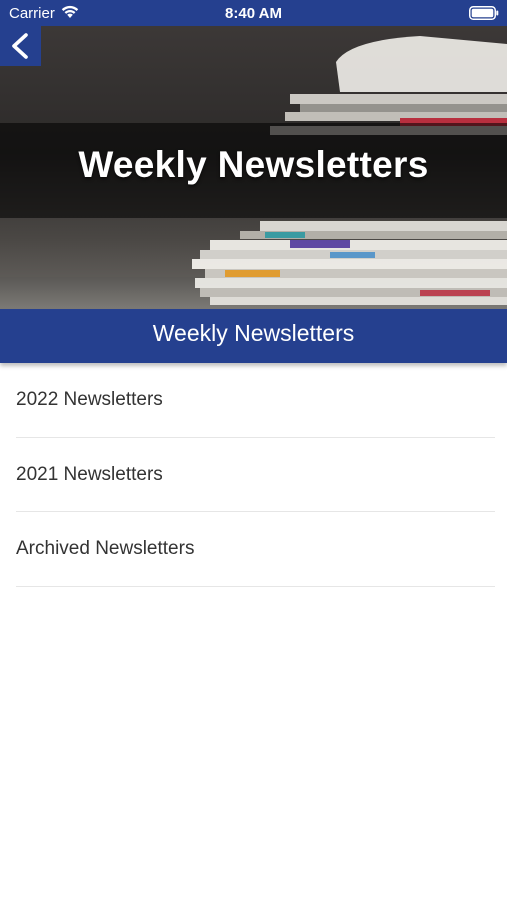 The image size is (507, 900). I want to click on hero-title: Weekly Newsletters, so click(253, 164).